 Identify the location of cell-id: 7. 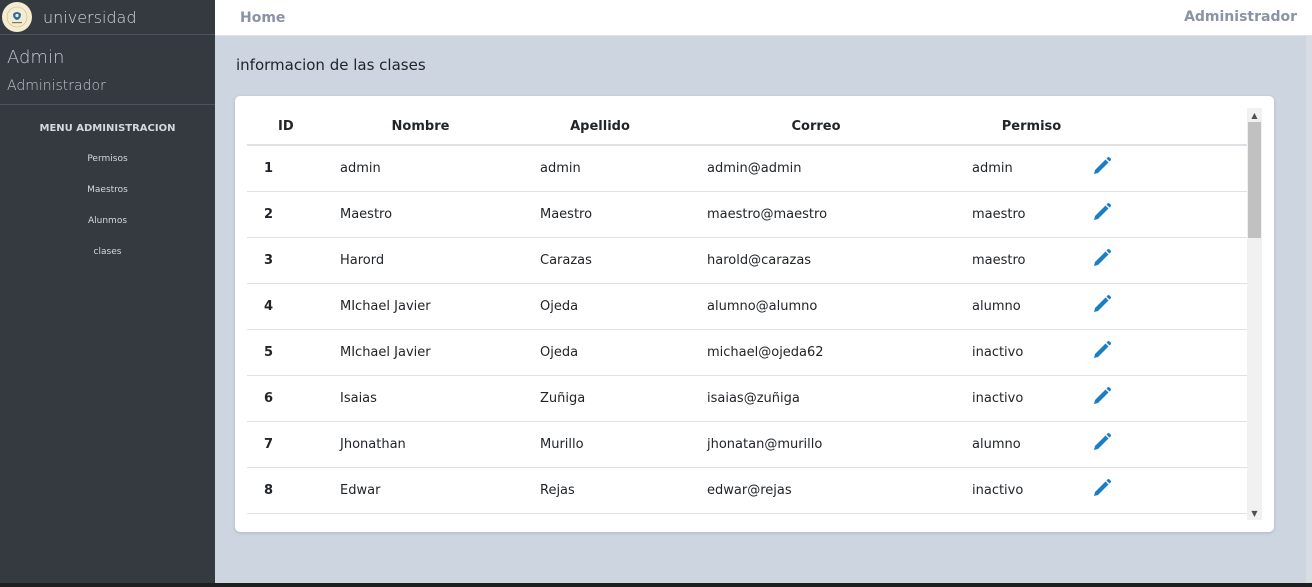
(274, 444).